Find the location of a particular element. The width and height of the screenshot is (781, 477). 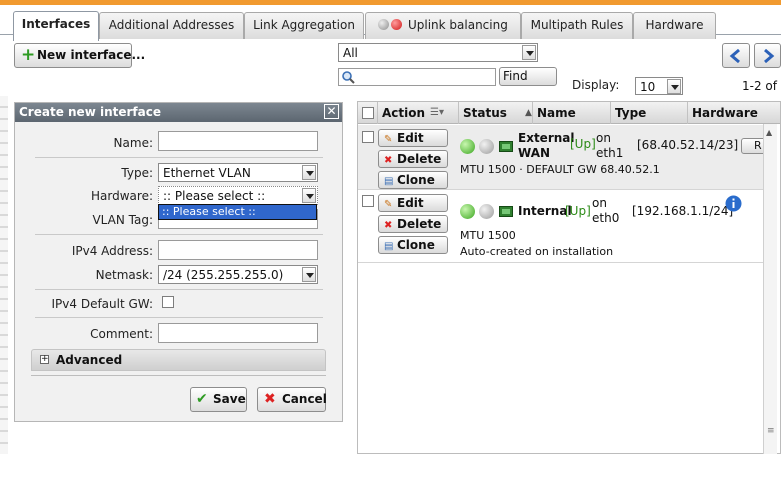

tab-label: Additional Addresses is located at coordinates (171, 25).